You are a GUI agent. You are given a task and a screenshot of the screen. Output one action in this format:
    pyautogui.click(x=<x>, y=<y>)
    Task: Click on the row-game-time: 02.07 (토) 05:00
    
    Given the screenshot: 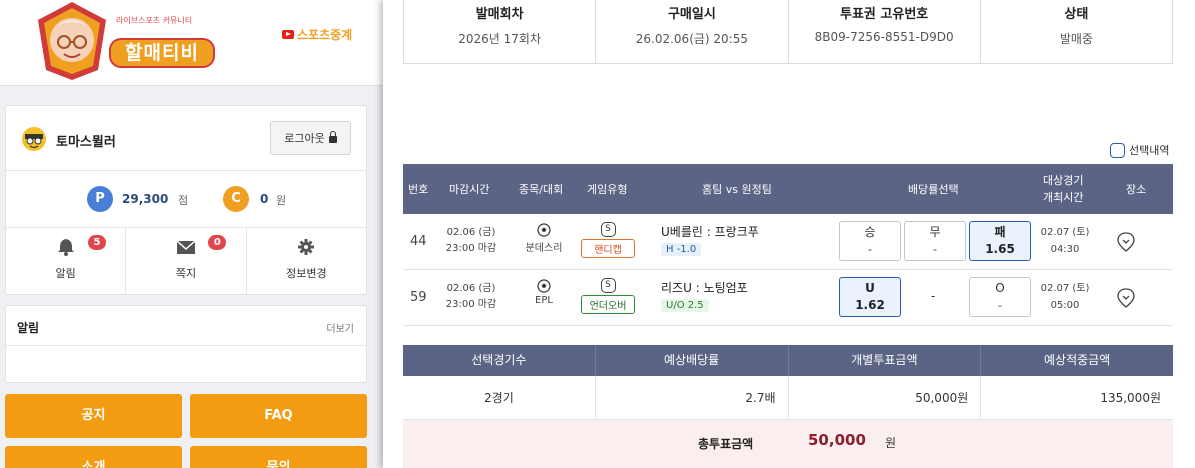 What is the action you would take?
    pyautogui.click(x=1065, y=297)
    